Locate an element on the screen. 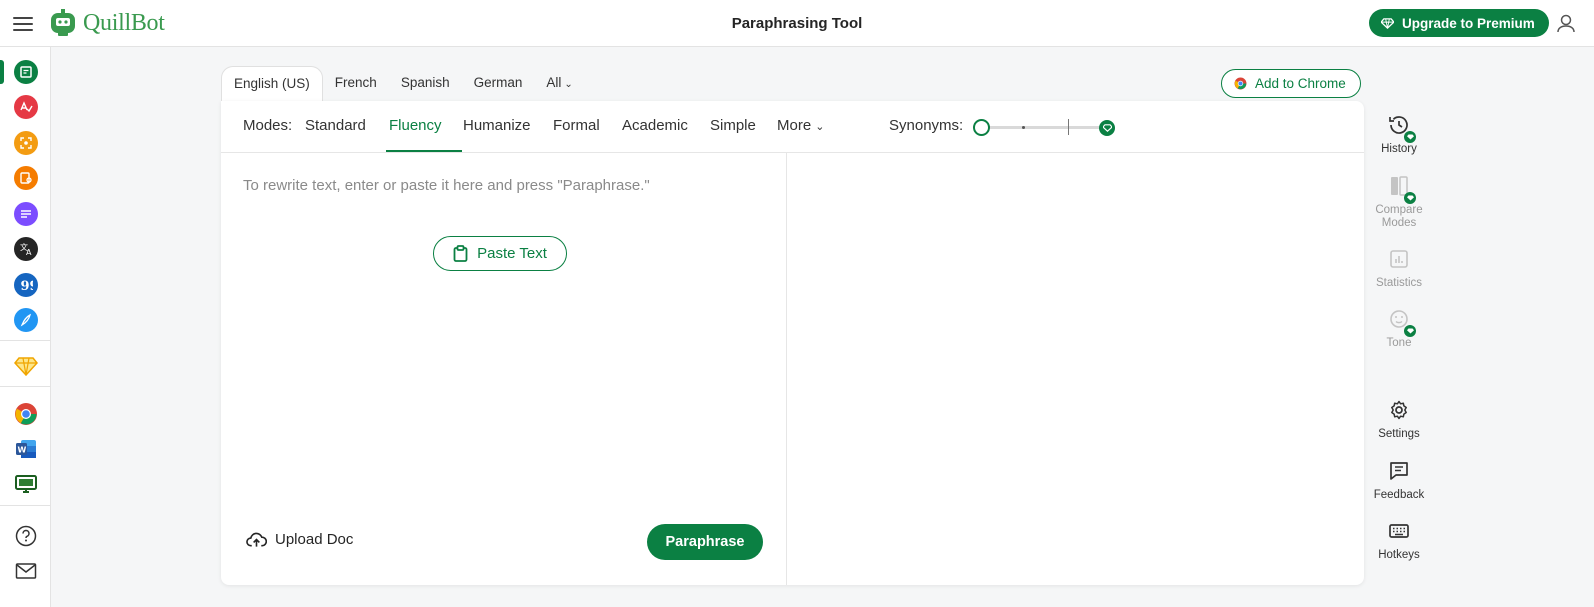  history-label: History is located at coordinates (1399, 149).